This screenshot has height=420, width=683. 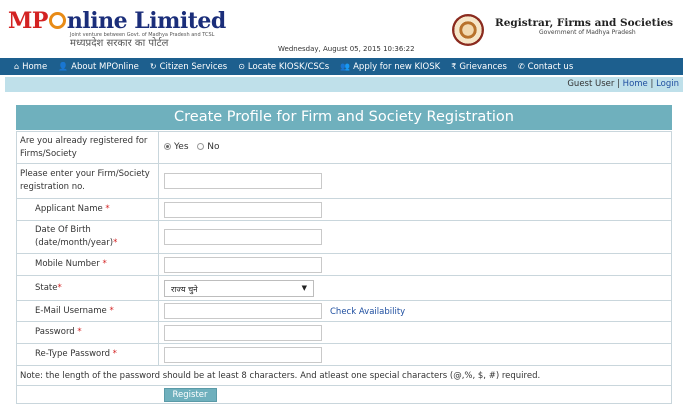 I want to click on email-label: E-Mail Username, so click(x=71, y=310).